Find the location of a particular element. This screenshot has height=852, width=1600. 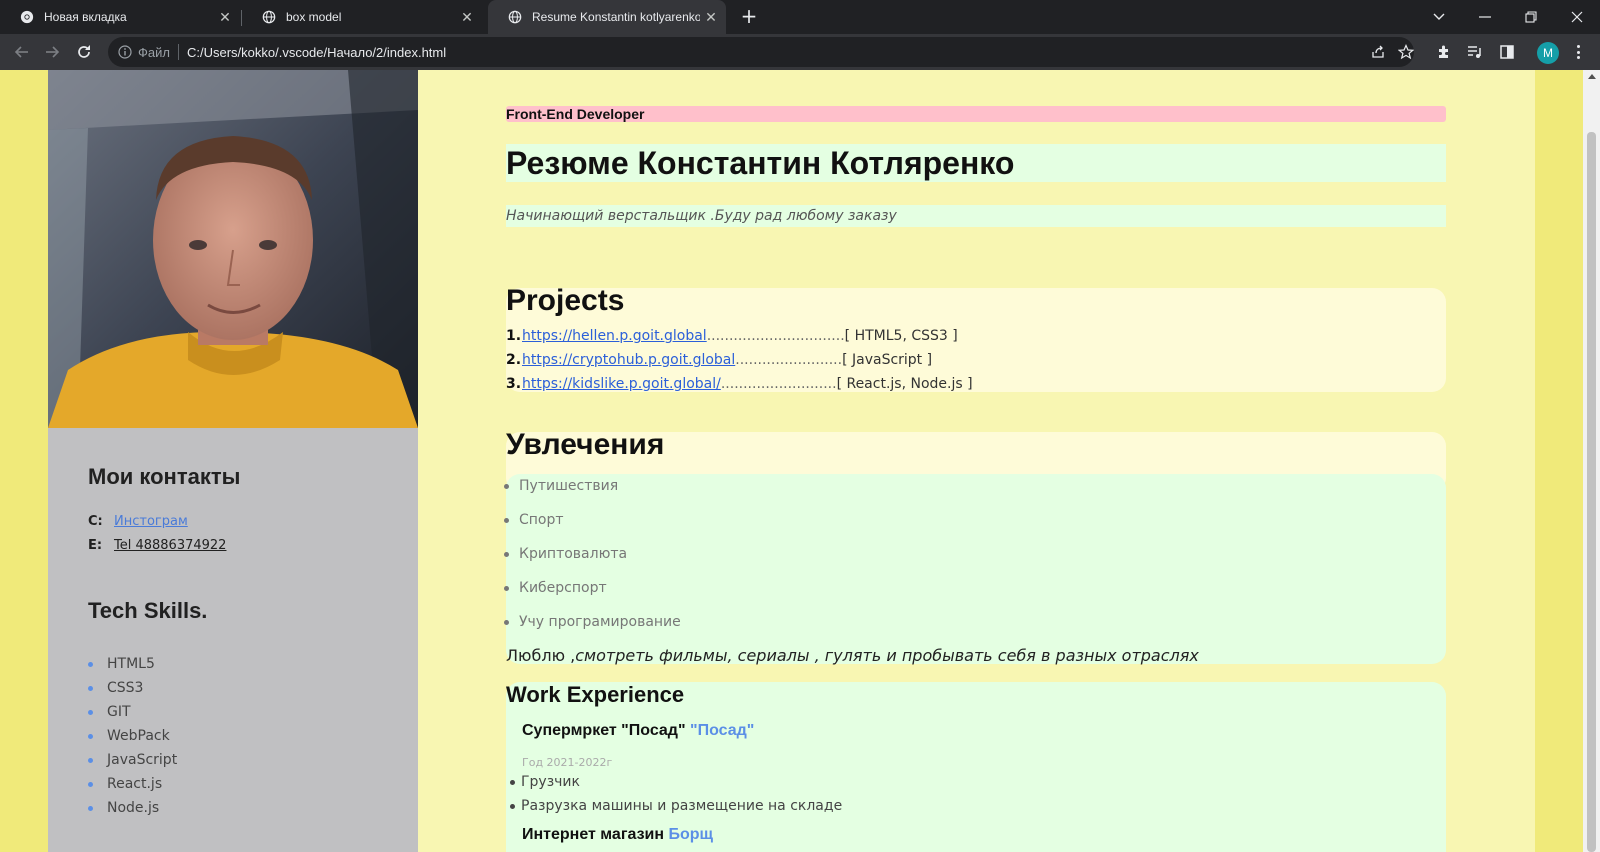

profile-photo is located at coordinates (233, 249).